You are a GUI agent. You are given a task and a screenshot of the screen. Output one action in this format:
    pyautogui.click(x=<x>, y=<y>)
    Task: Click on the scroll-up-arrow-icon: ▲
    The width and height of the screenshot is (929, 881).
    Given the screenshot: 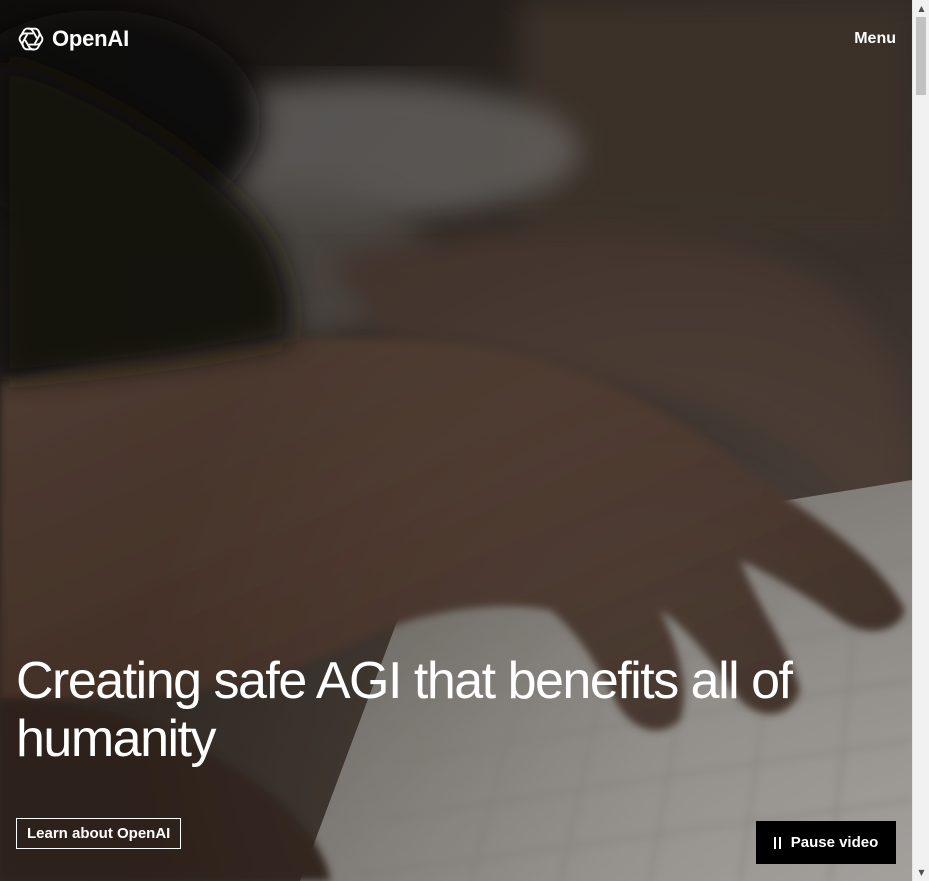 What is the action you would take?
    pyautogui.click(x=921, y=8)
    